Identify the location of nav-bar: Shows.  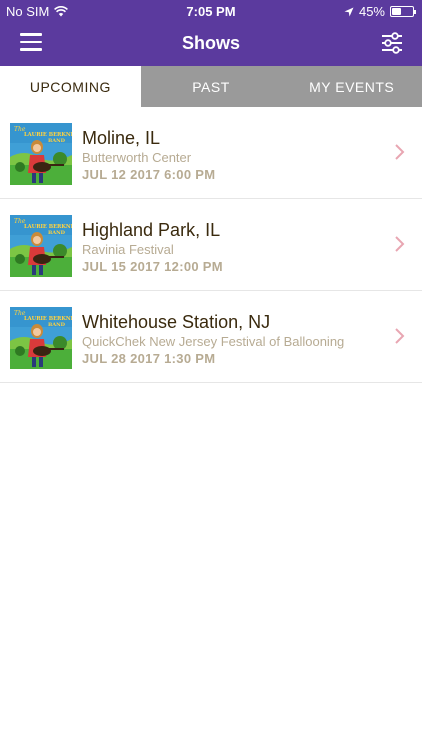
(211, 44).